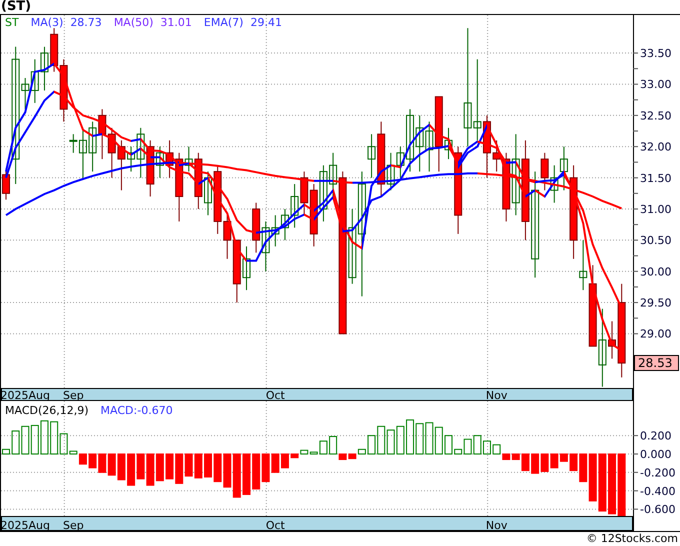 This screenshot has height=546, width=680. Describe the element at coordinates (656, 147) in the screenshot. I see `axis-label: 32.00` at that location.